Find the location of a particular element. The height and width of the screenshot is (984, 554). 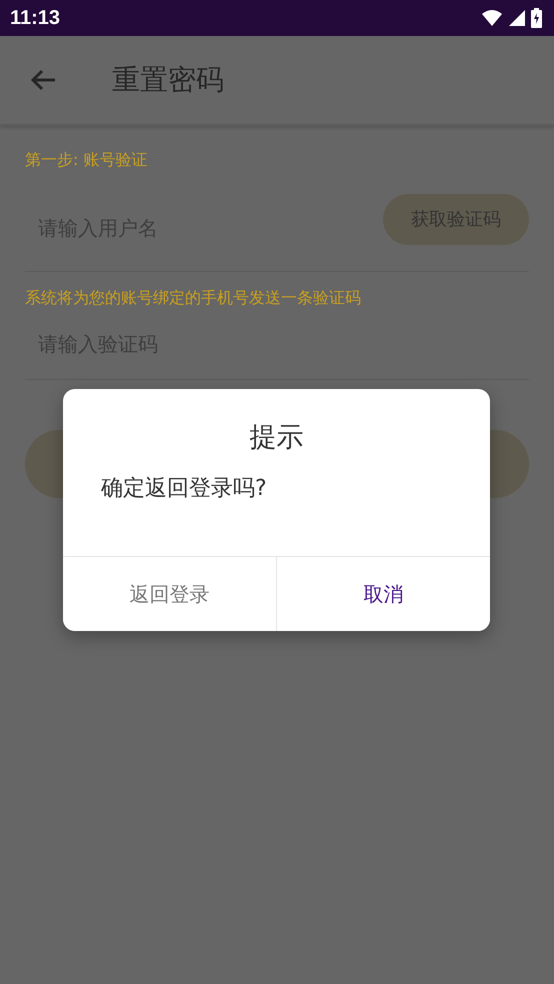

wifi-icon is located at coordinates (492, 18).